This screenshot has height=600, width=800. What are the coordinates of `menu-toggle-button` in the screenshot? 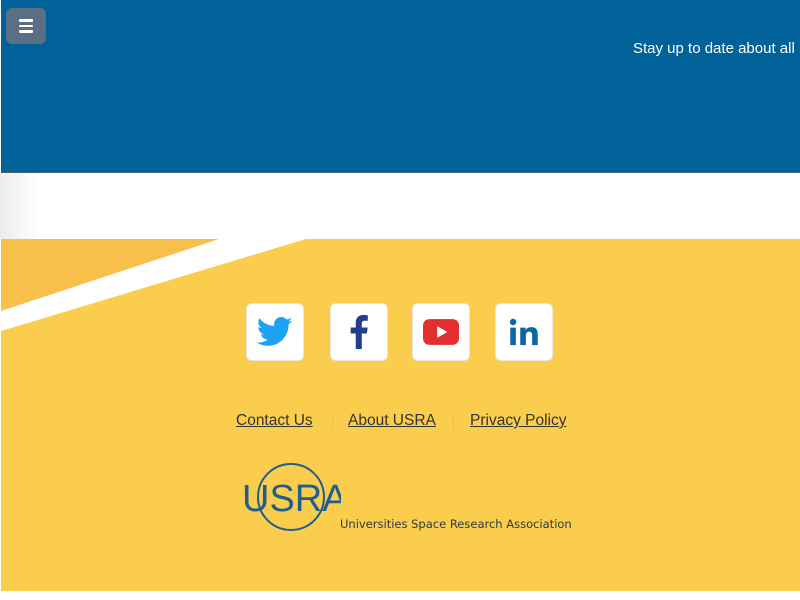 It's located at (26, 26).